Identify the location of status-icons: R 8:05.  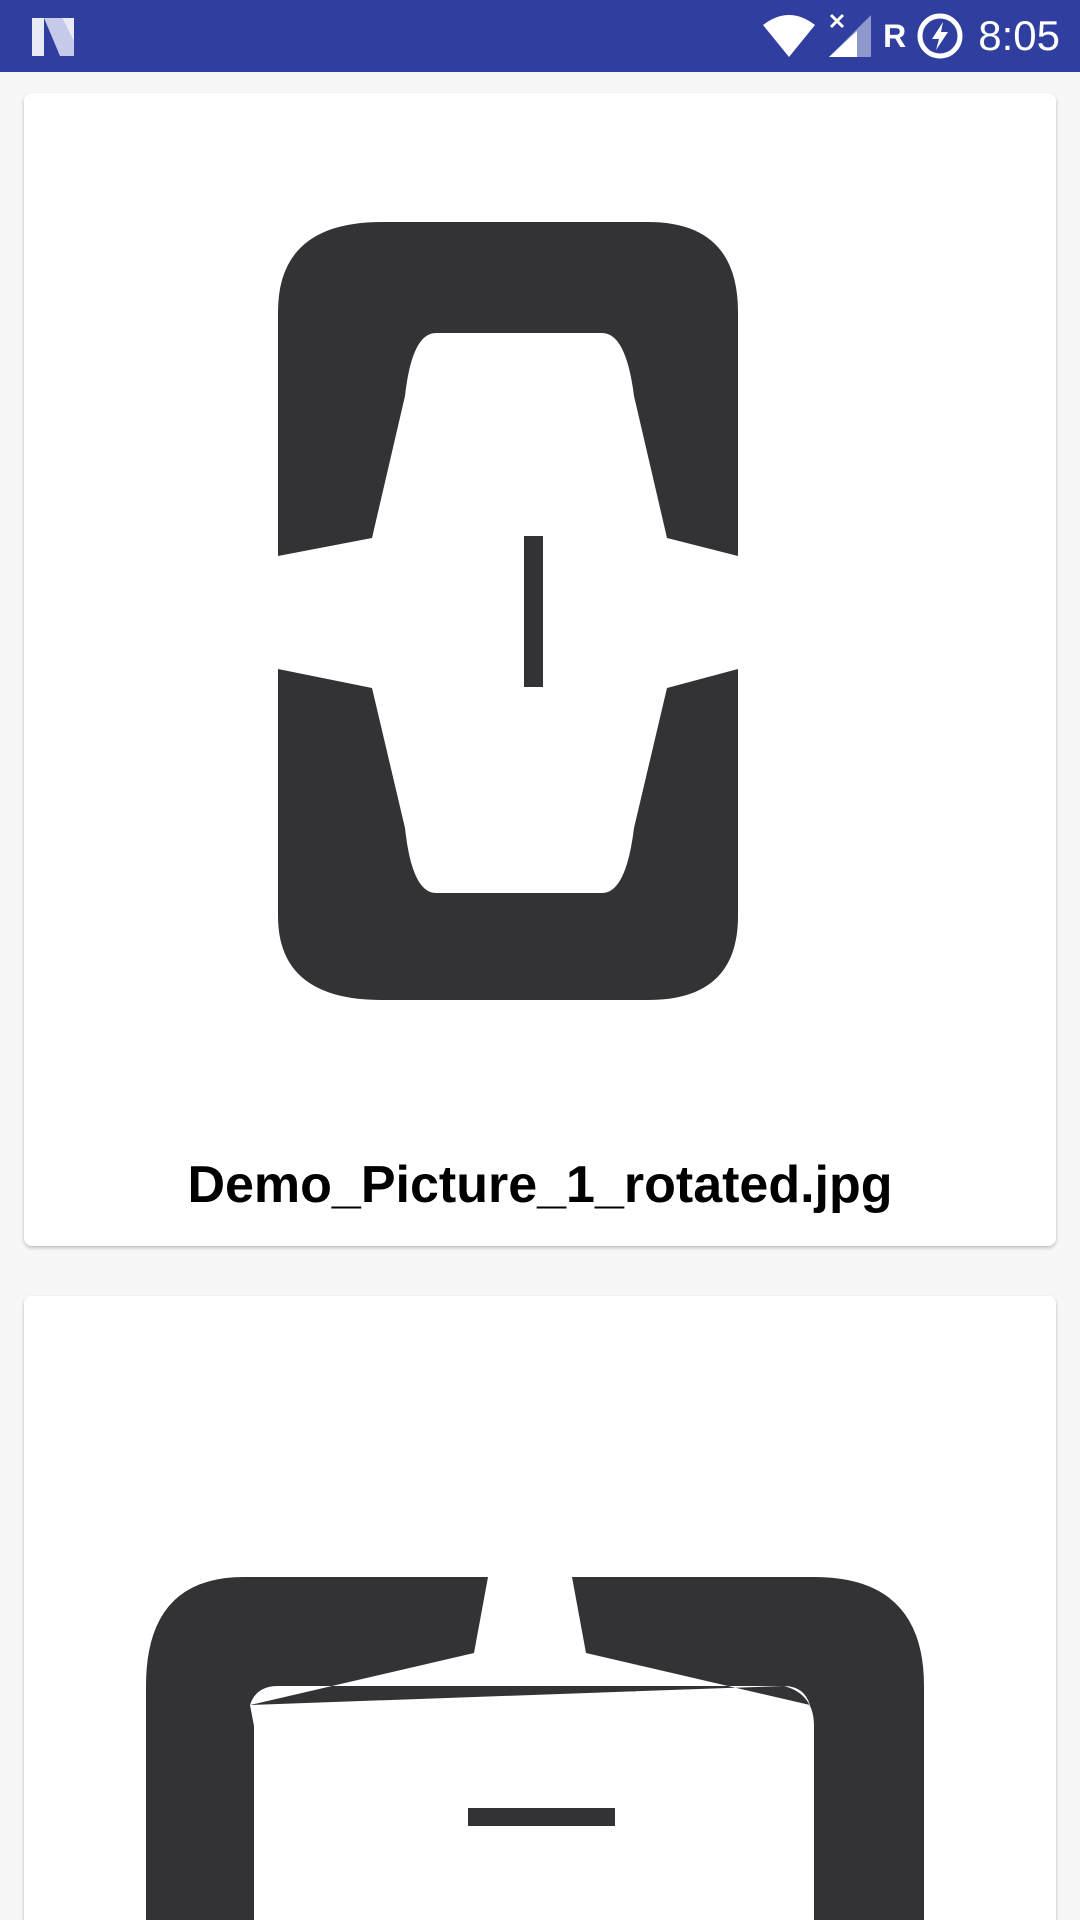
(910, 36).